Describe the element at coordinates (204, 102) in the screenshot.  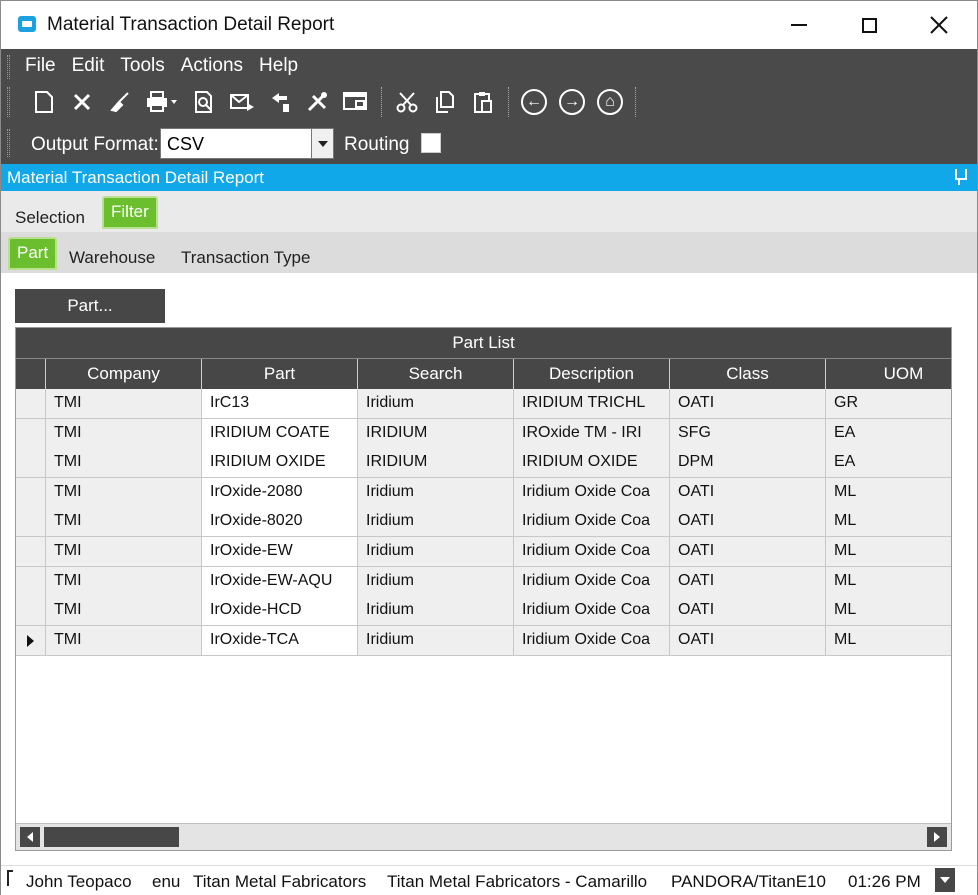
I see `print-preview-icon` at that location.